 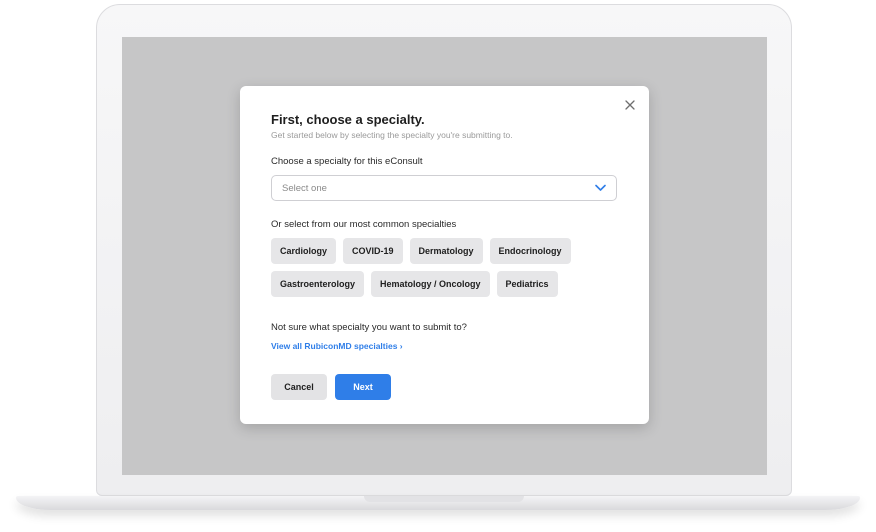 I want to click on specialty-select: Select one, so click(x=444, y=188).